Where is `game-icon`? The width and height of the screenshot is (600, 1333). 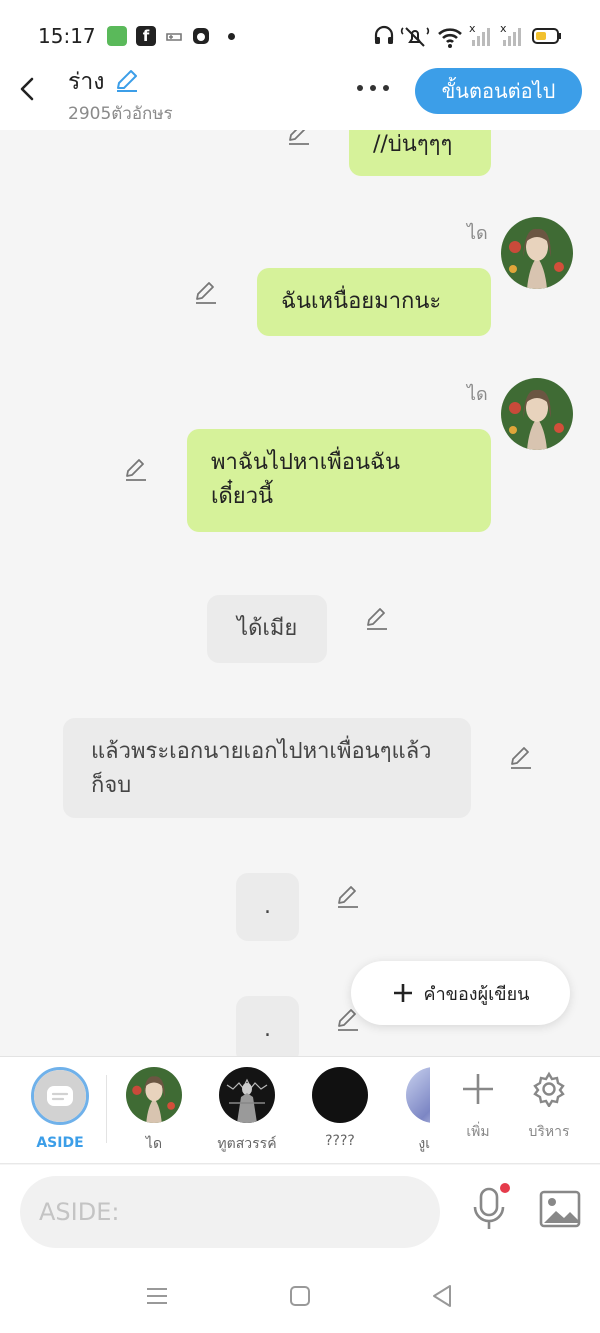
game-icon is located at coordinates (174, 37).